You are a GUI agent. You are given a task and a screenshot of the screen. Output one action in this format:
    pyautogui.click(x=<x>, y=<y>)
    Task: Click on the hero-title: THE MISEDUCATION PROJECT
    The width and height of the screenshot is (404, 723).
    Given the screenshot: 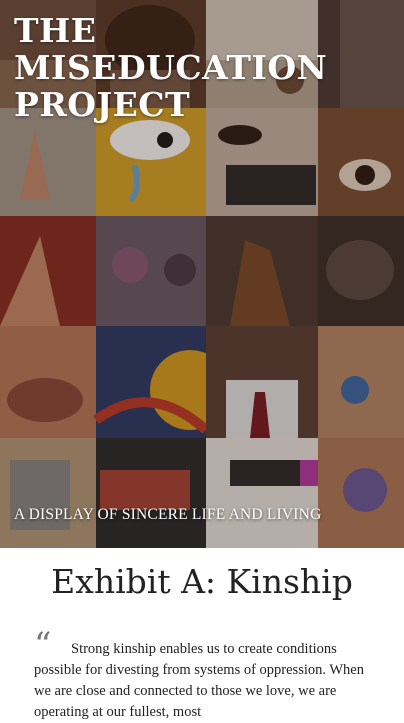 What is the action you would take?
    pyautogui.click(x=171, y=67)
    